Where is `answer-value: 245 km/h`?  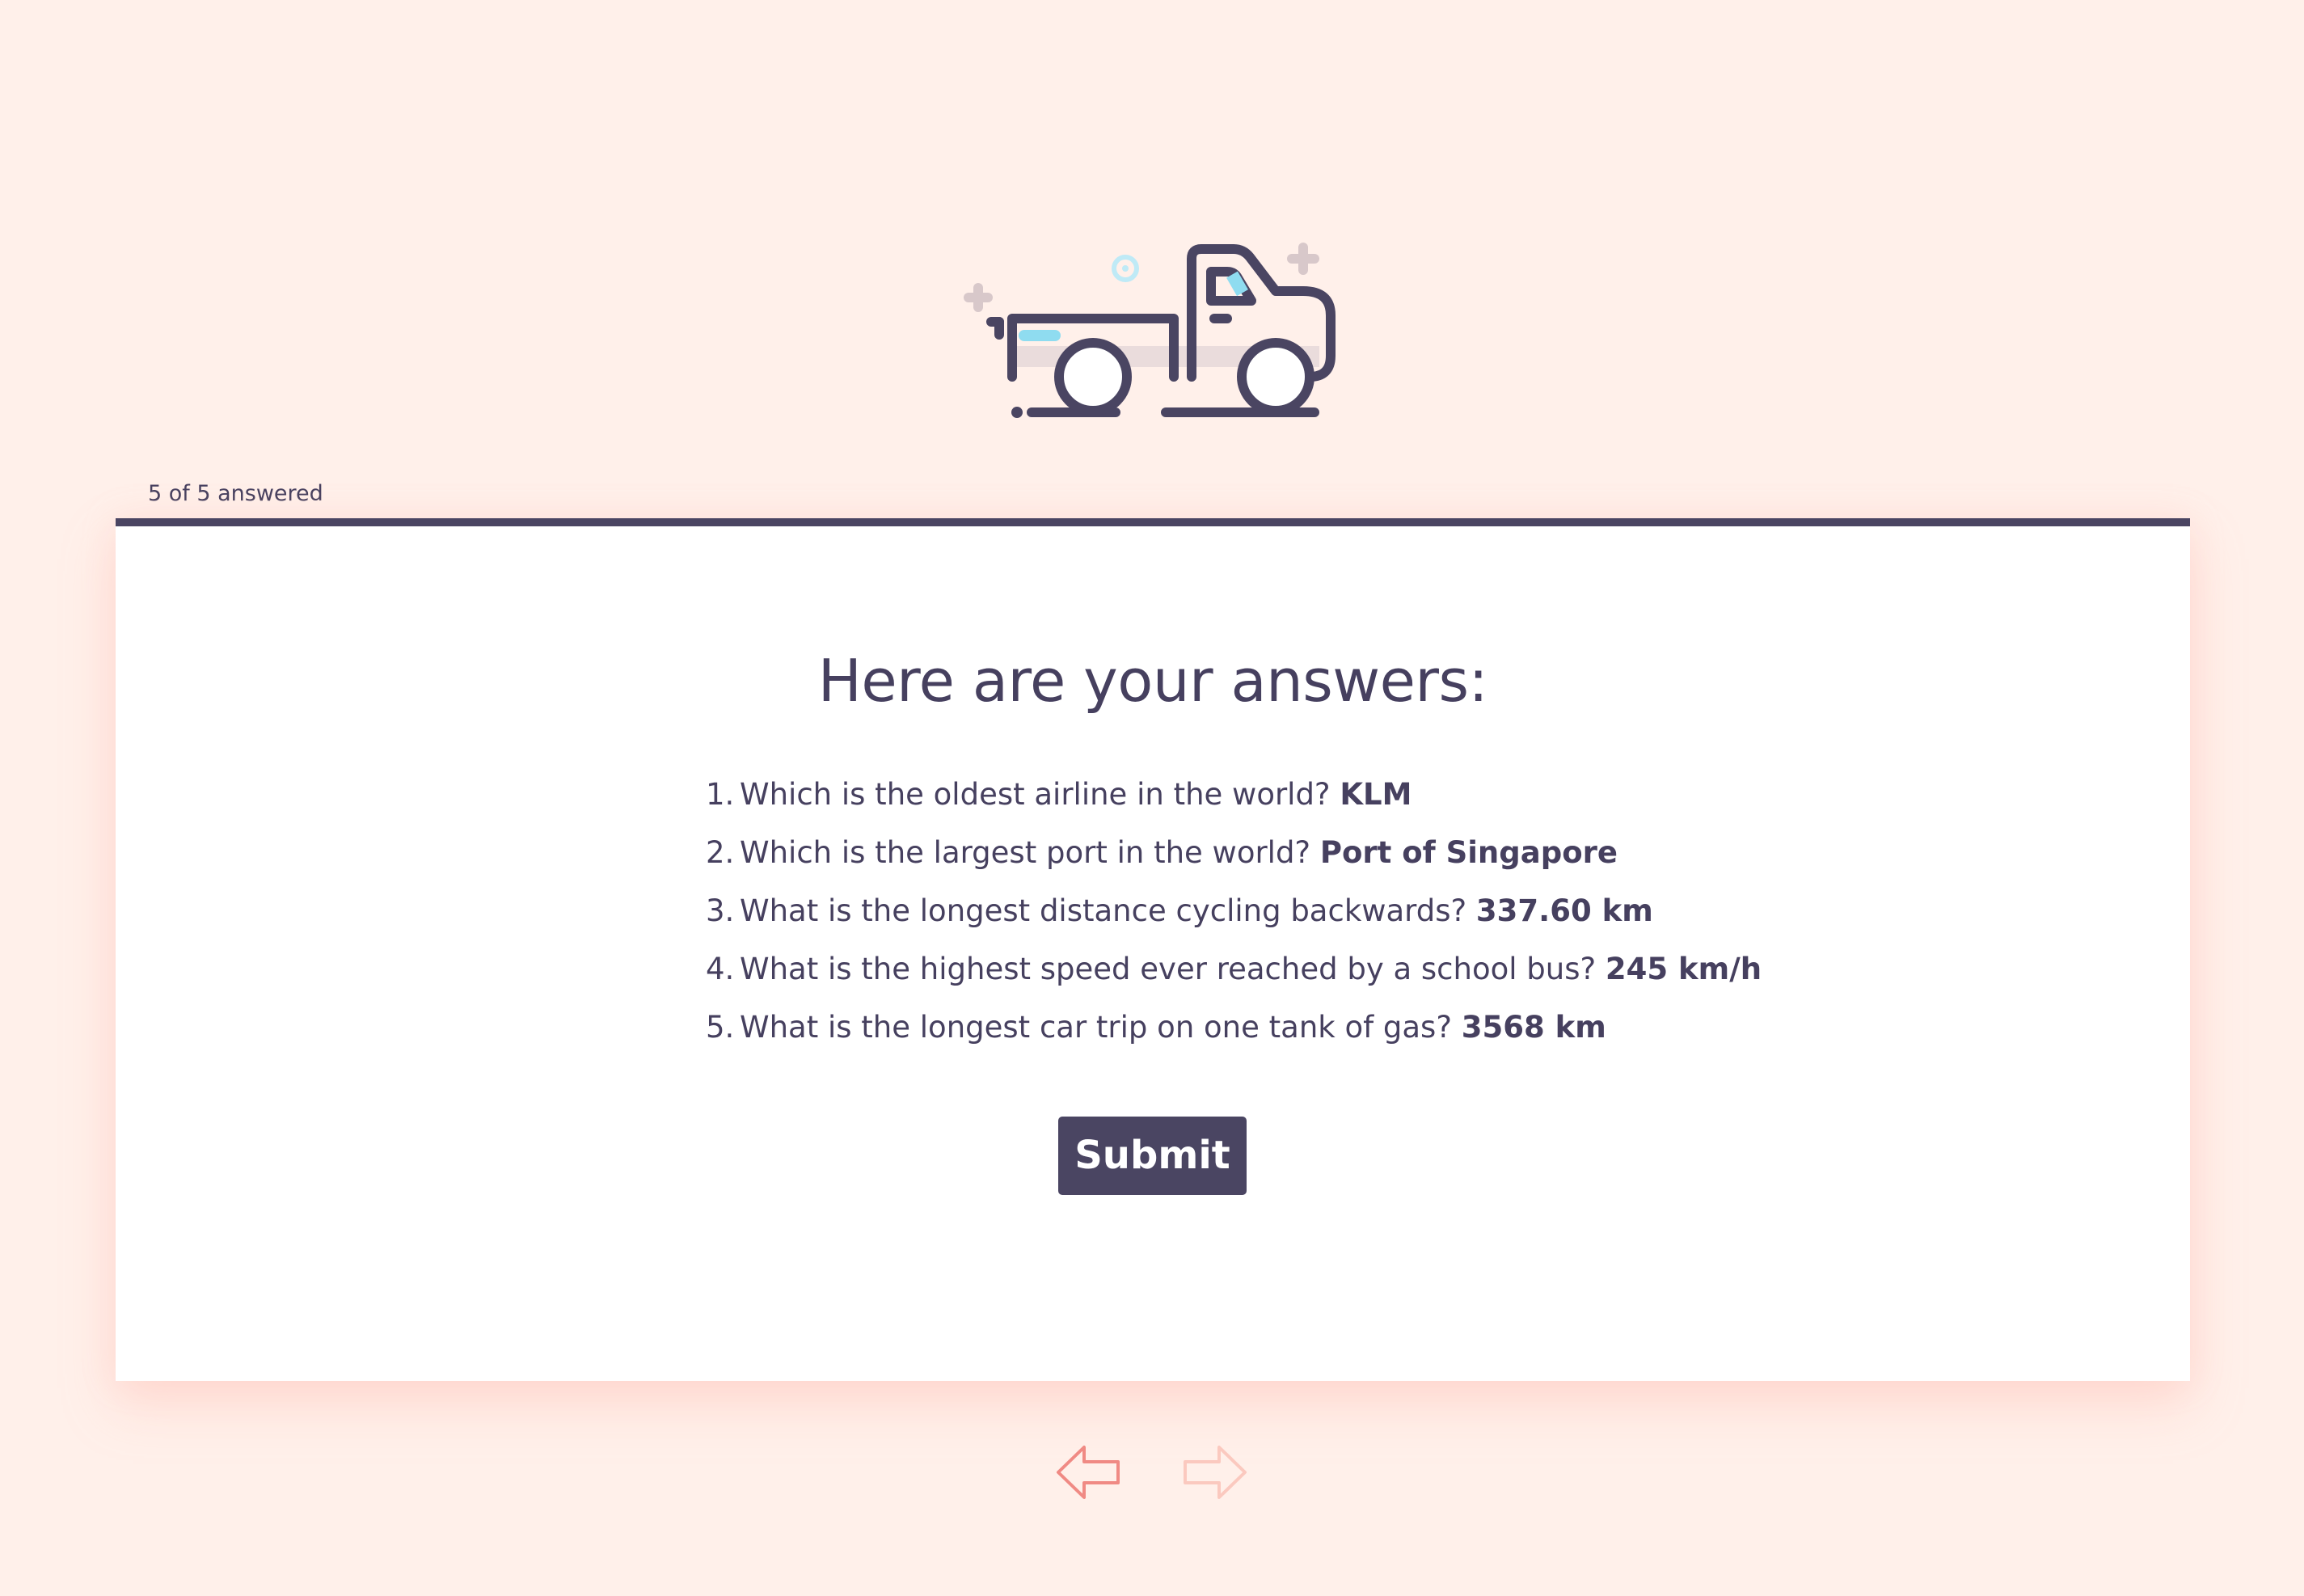
answer-value: 245 km/h is located at coordinates (1683, 969).